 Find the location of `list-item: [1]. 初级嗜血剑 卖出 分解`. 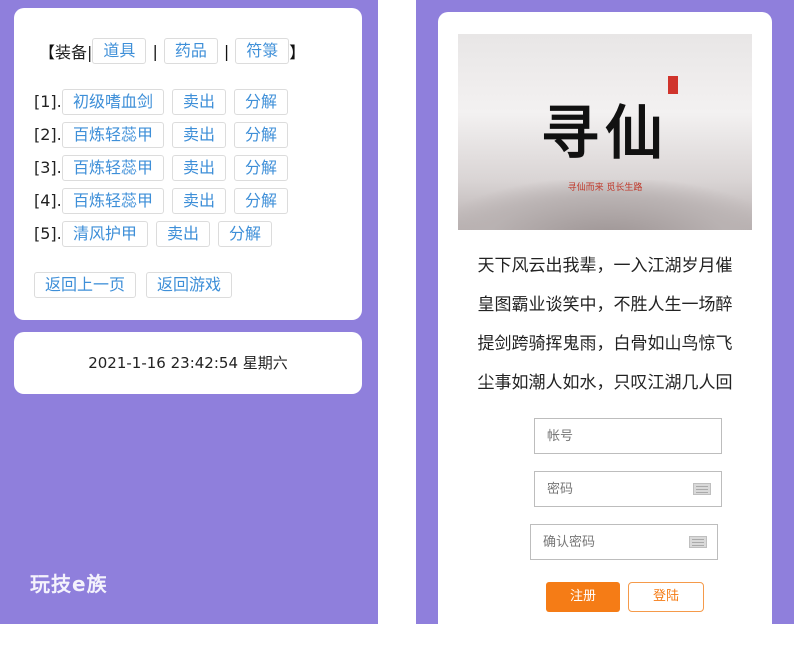

list-item: [1]. 初级嗜血剑 卖出 分解 is located at coordinates (165, 101).